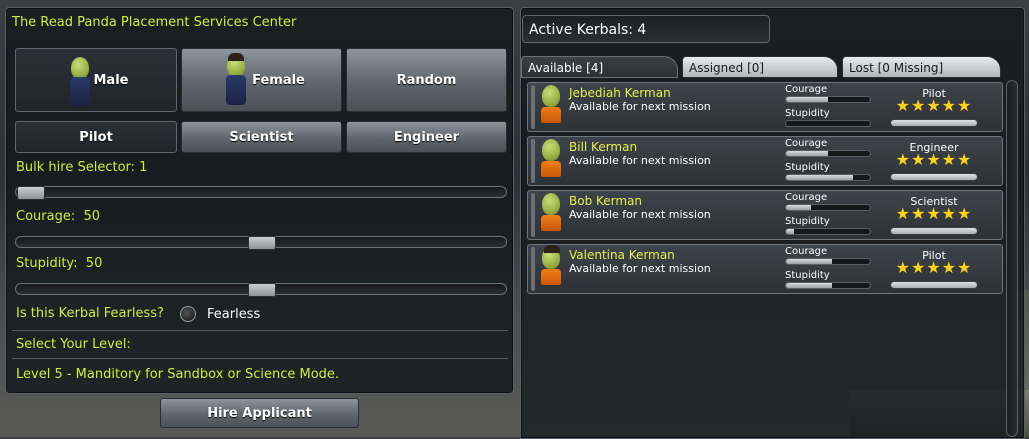 The image size is (1029, 439). Describe the element at coordinates (82, 167) in the screenshot. I see `bulk-hire-label: Bulk hire Selector: 1` at that location.